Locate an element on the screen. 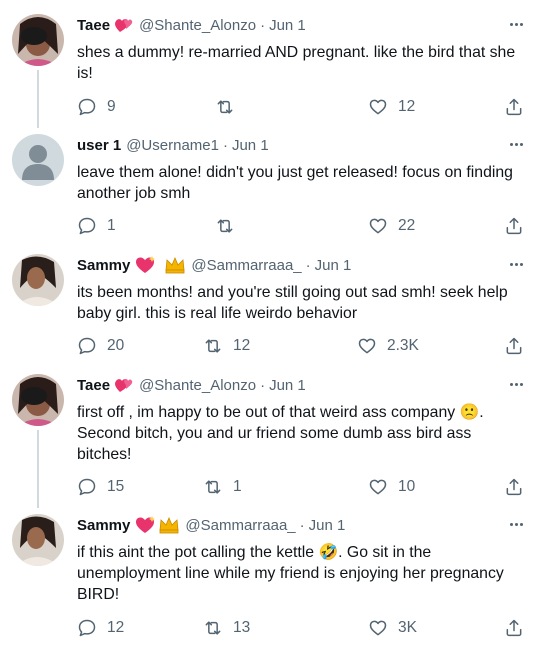 Image resolution: width=540 pixels, height=650 pixels. like-button: 3K is located at coordinates (392, 628).